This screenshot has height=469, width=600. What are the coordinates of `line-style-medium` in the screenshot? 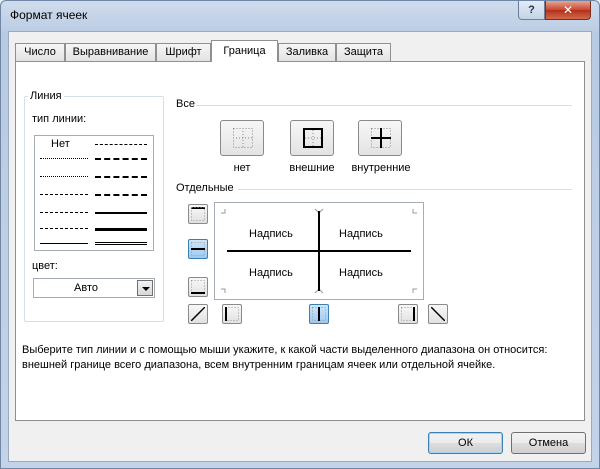 It's located at (121, 213).